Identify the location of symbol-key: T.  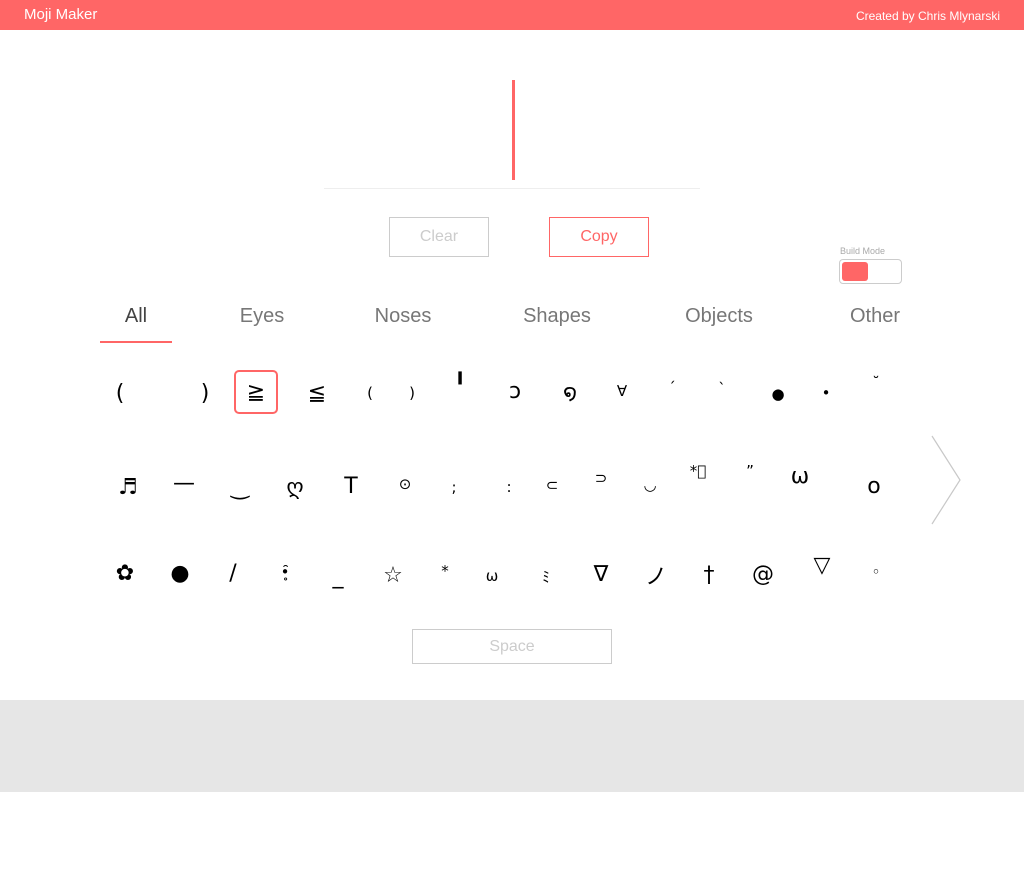
(351, 486).